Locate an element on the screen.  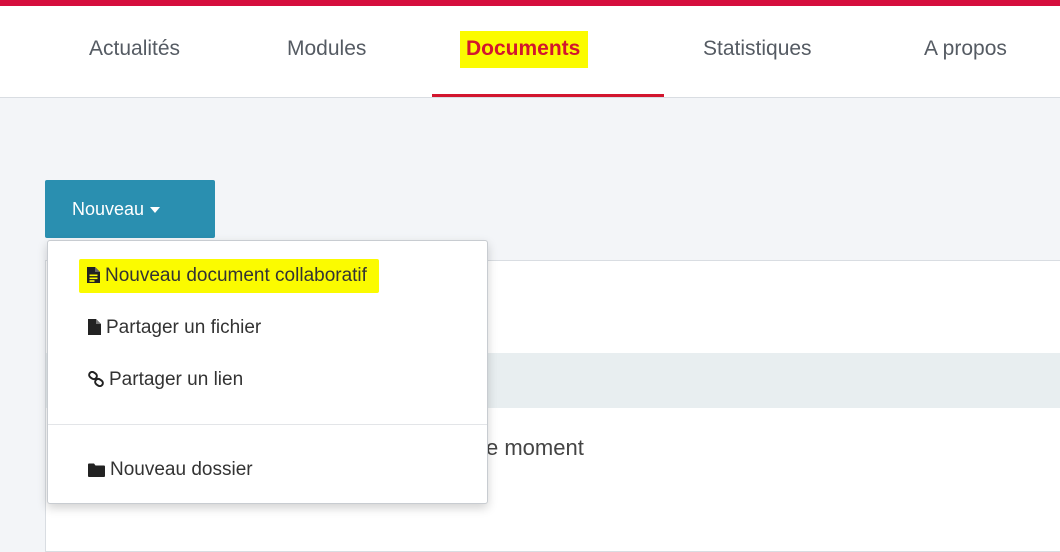
active-tab-indicator is located at coordinates (548, 95).